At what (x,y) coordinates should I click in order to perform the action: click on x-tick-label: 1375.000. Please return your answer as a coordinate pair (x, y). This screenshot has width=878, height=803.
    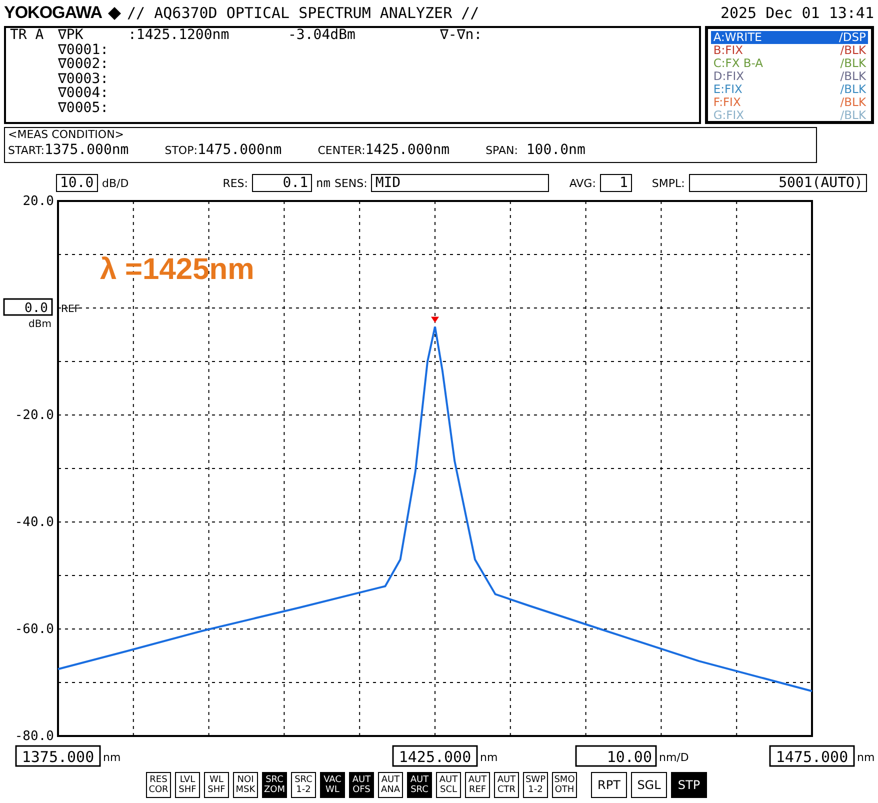
    Looking at the image, I should click on (58, 757).